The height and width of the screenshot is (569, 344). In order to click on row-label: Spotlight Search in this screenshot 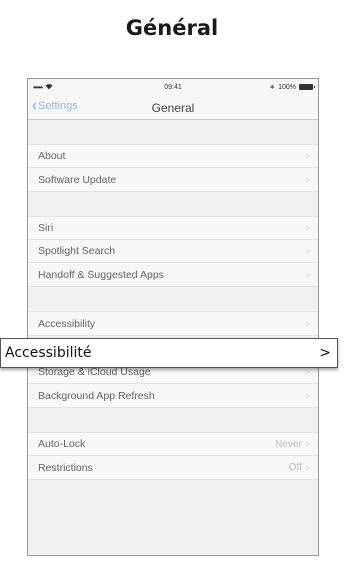, I will do `click(77, 251)`.